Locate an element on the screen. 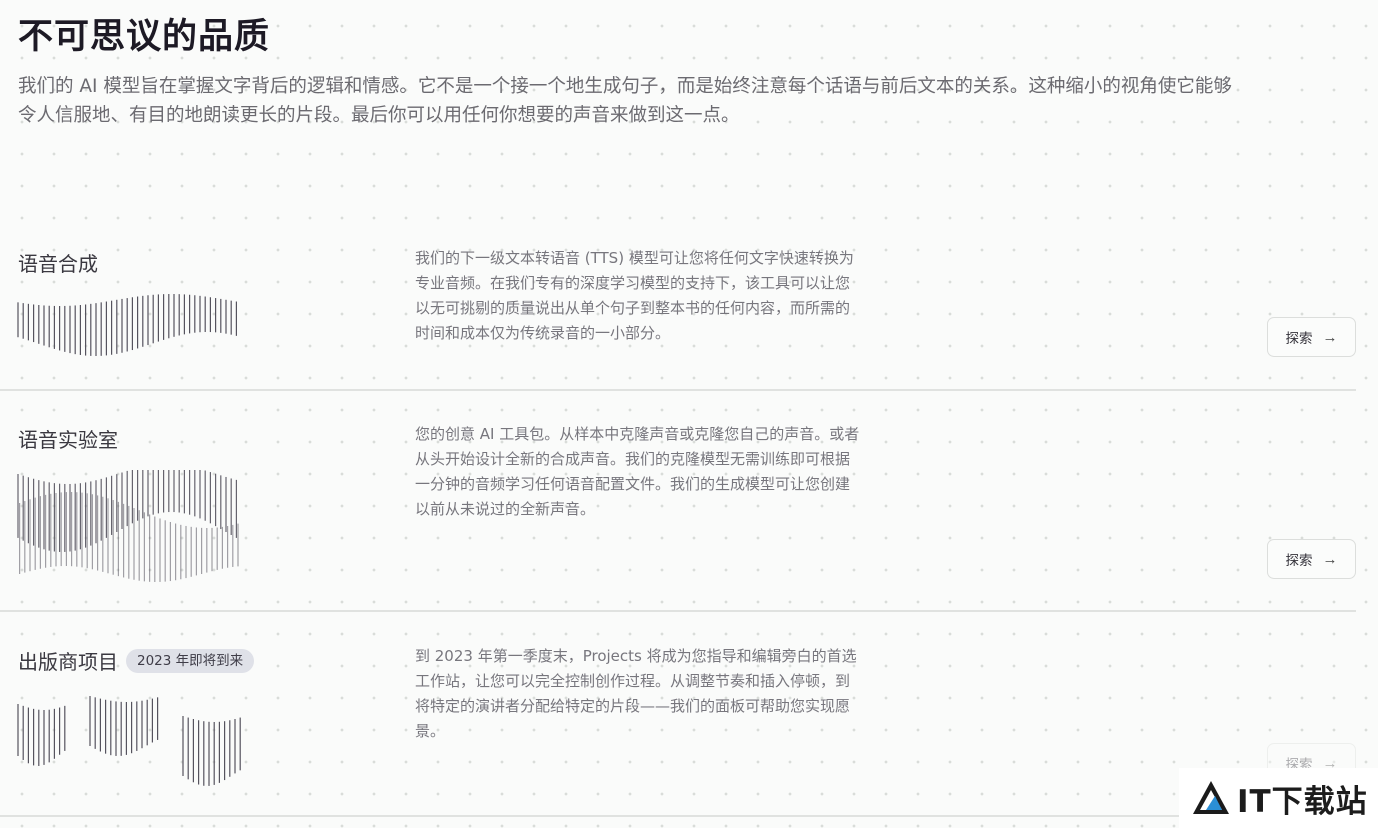  feature-title-text: 语音实验室 is located at coordinates (68, 440).